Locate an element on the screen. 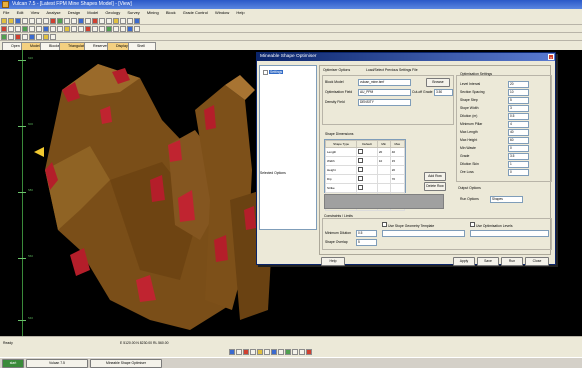 The image size is (582, 368). plan-icon is located at coordinates (81, 29).